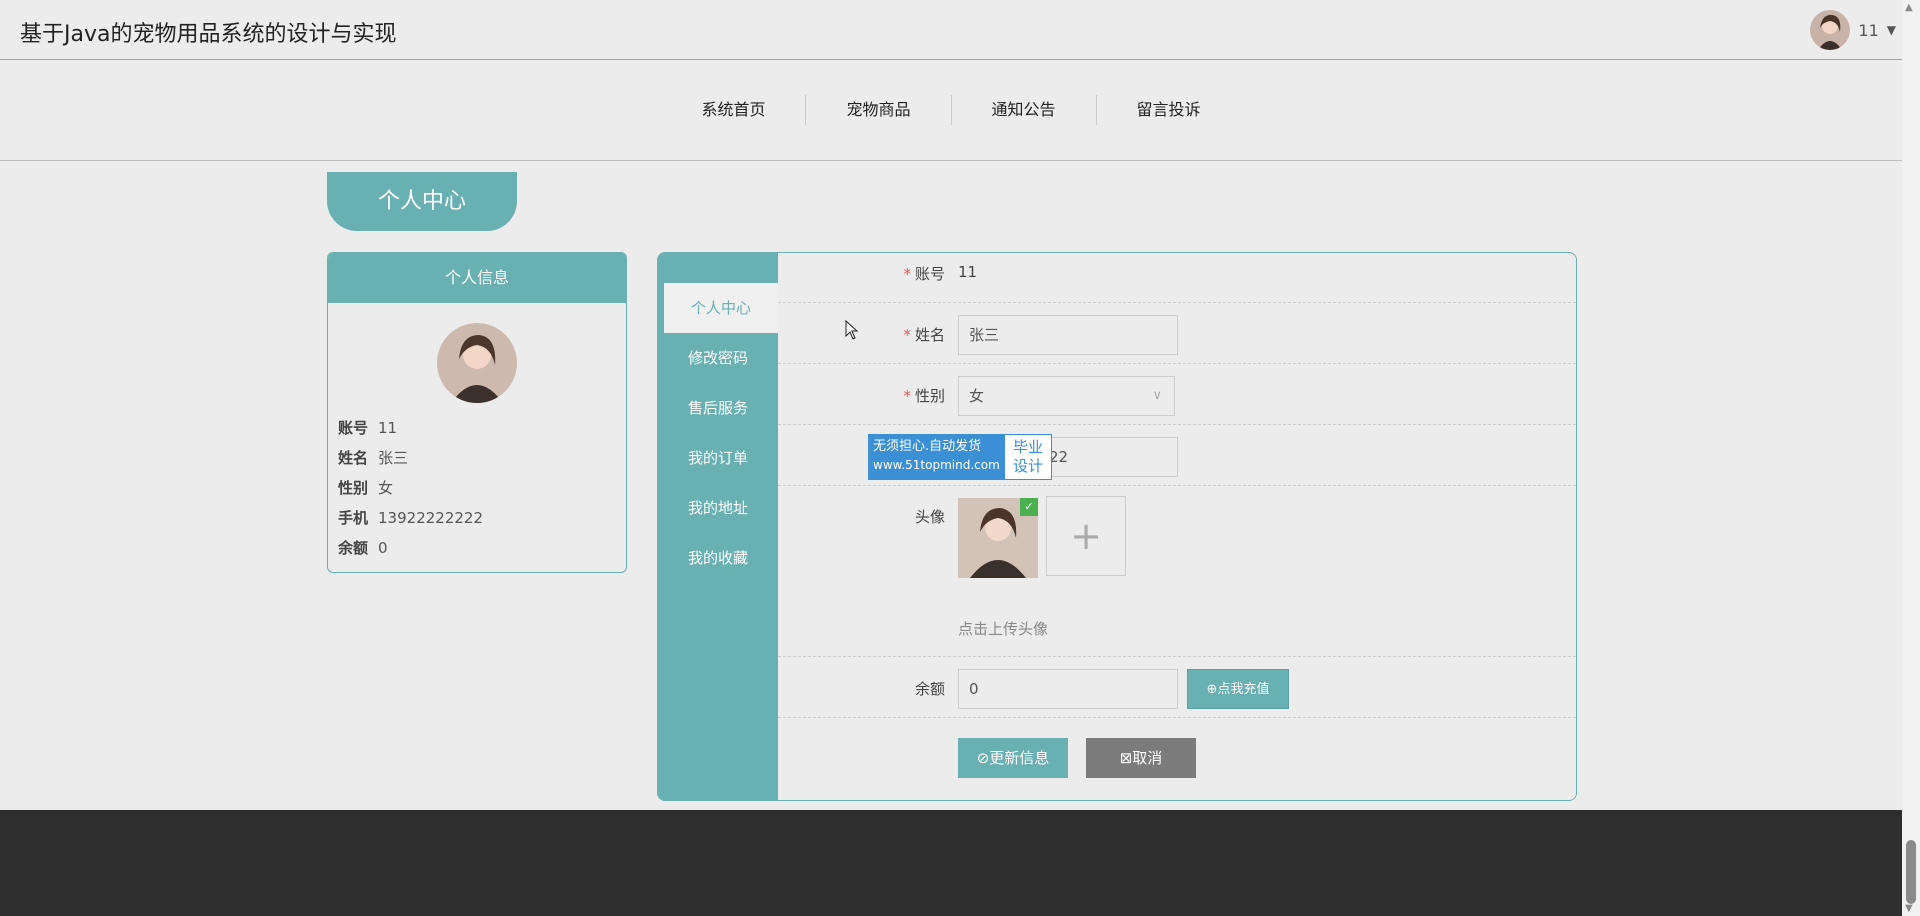 This screenshot has height=916, width=1920. Describe the element at coordinates (1003, 629) in the screenshot. I see `upload-hint: 点击上传头像` at that location.